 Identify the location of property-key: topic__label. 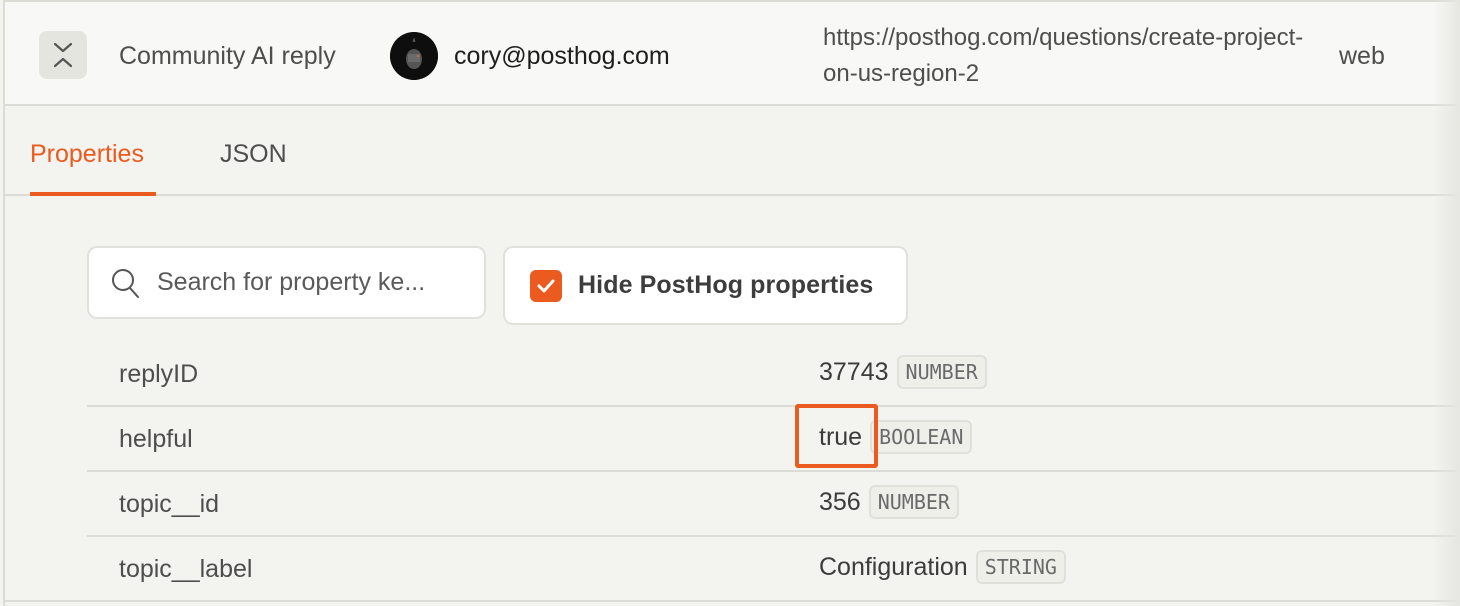
(186, 569).